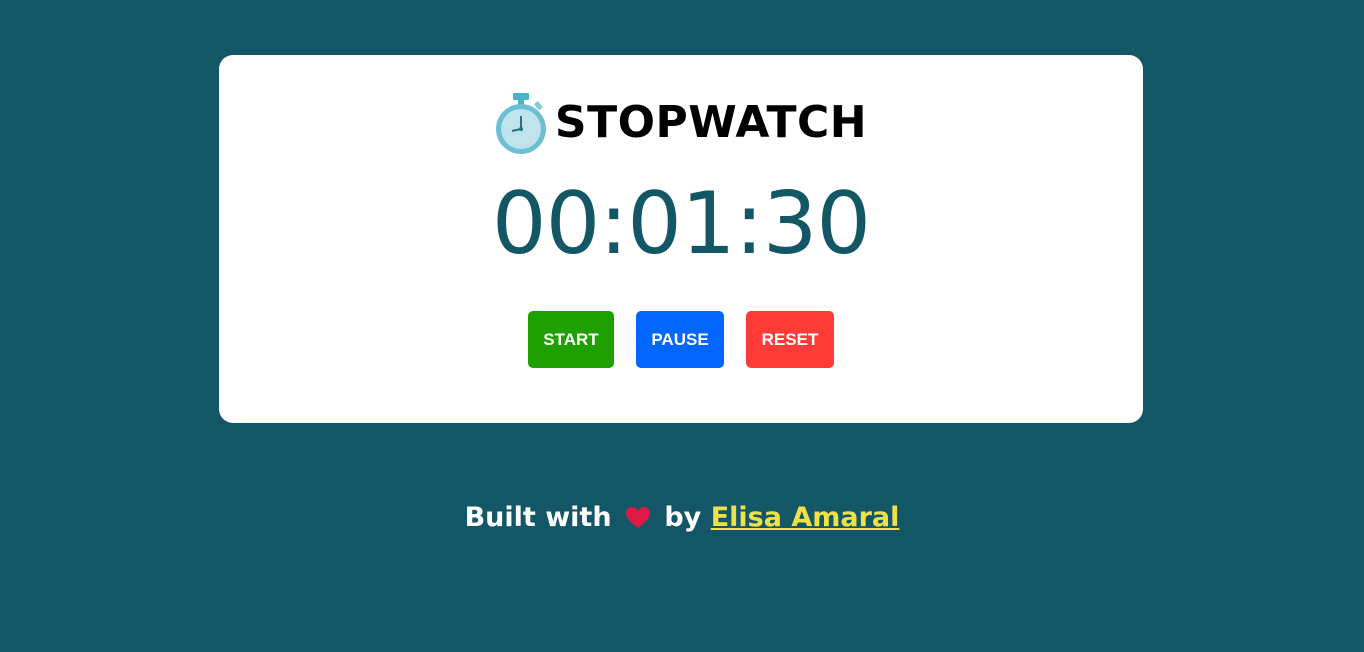  I want to click on control-buttons: START PAUSE RESET, so click(681, 339).